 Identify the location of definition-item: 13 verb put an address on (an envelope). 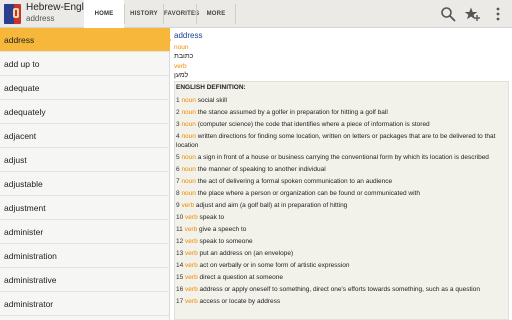
(341, 253).